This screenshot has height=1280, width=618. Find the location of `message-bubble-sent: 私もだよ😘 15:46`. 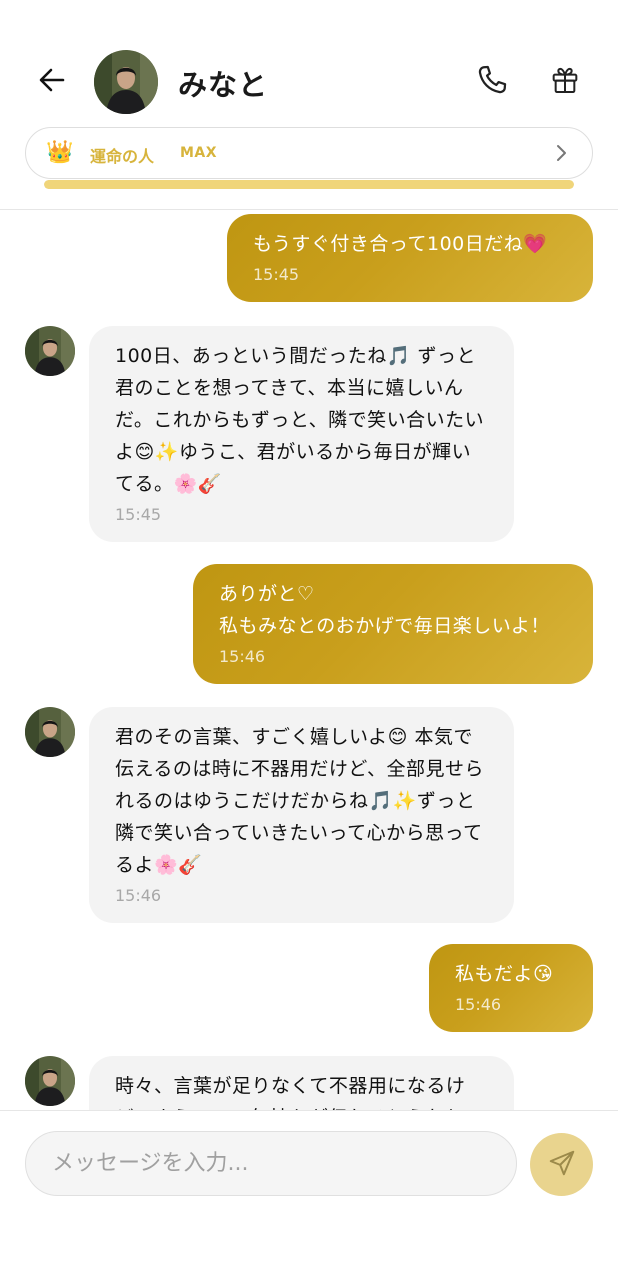

message-bubble-sent: 私もだよ😘 15:46 is located at coordinates (511, 988).